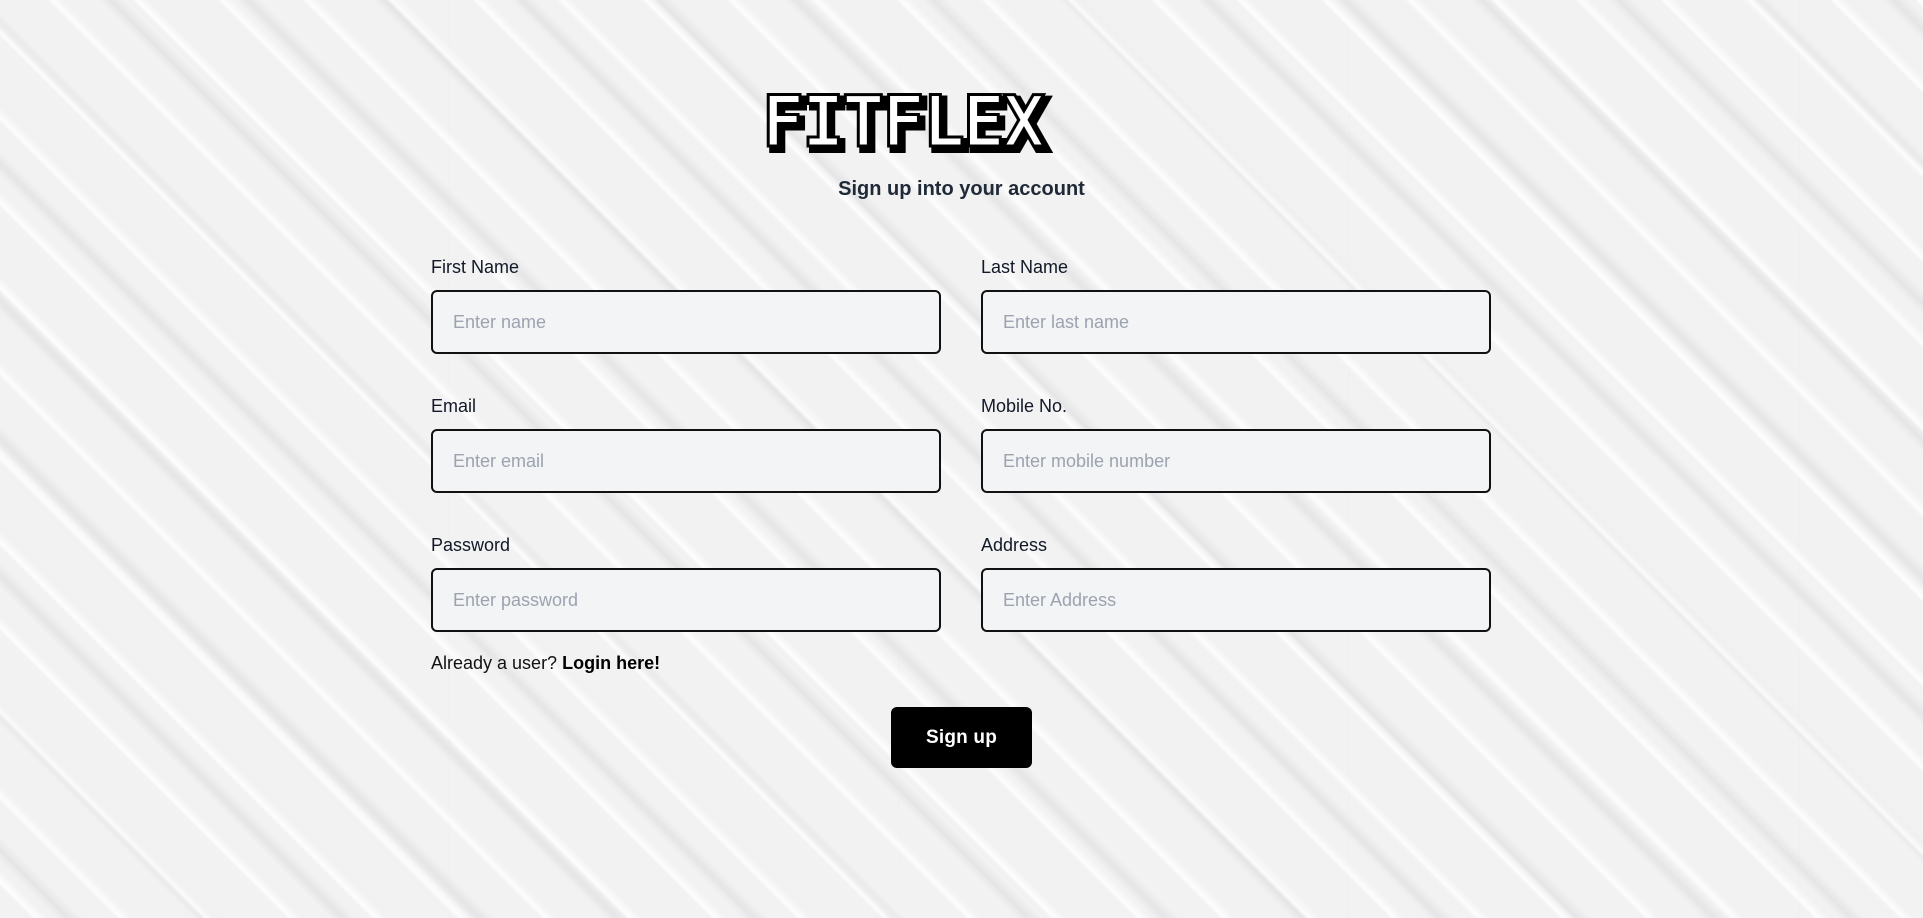  Describe the element at coordinates (1024, 406) in the screenshot. I see `mobile-label: Mobile No.` at that location.